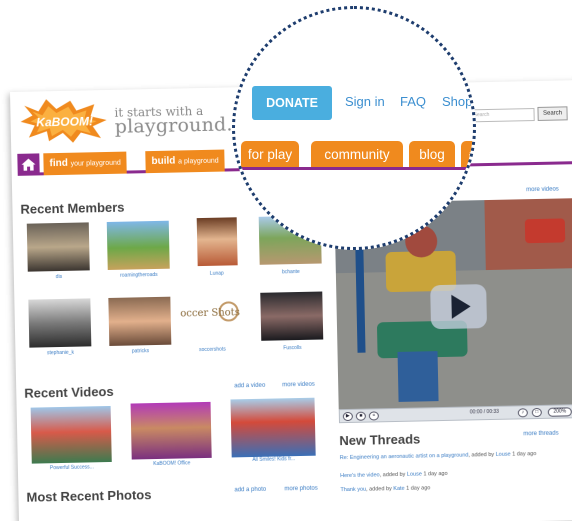 The image size is (572, 521). Describe the element at coordinates (292, 103) in the screenshot. I see `donate-button: DONATE` at that location.